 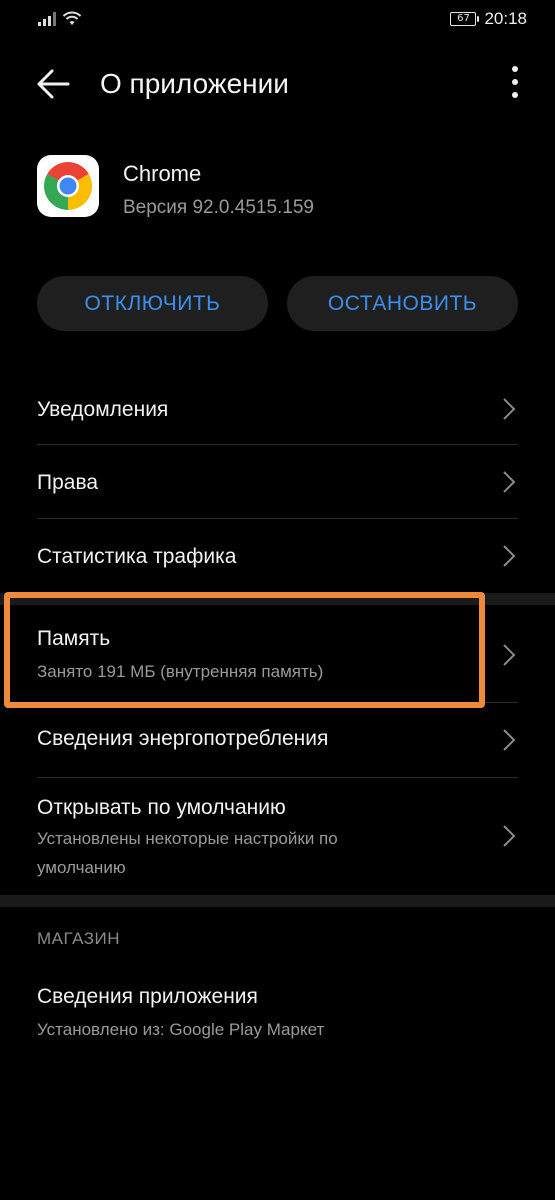 What do you see at coordinates (277, 481) in the screenshot?
I see `list-item-permissions: Права` at bounding box center [277, 481].